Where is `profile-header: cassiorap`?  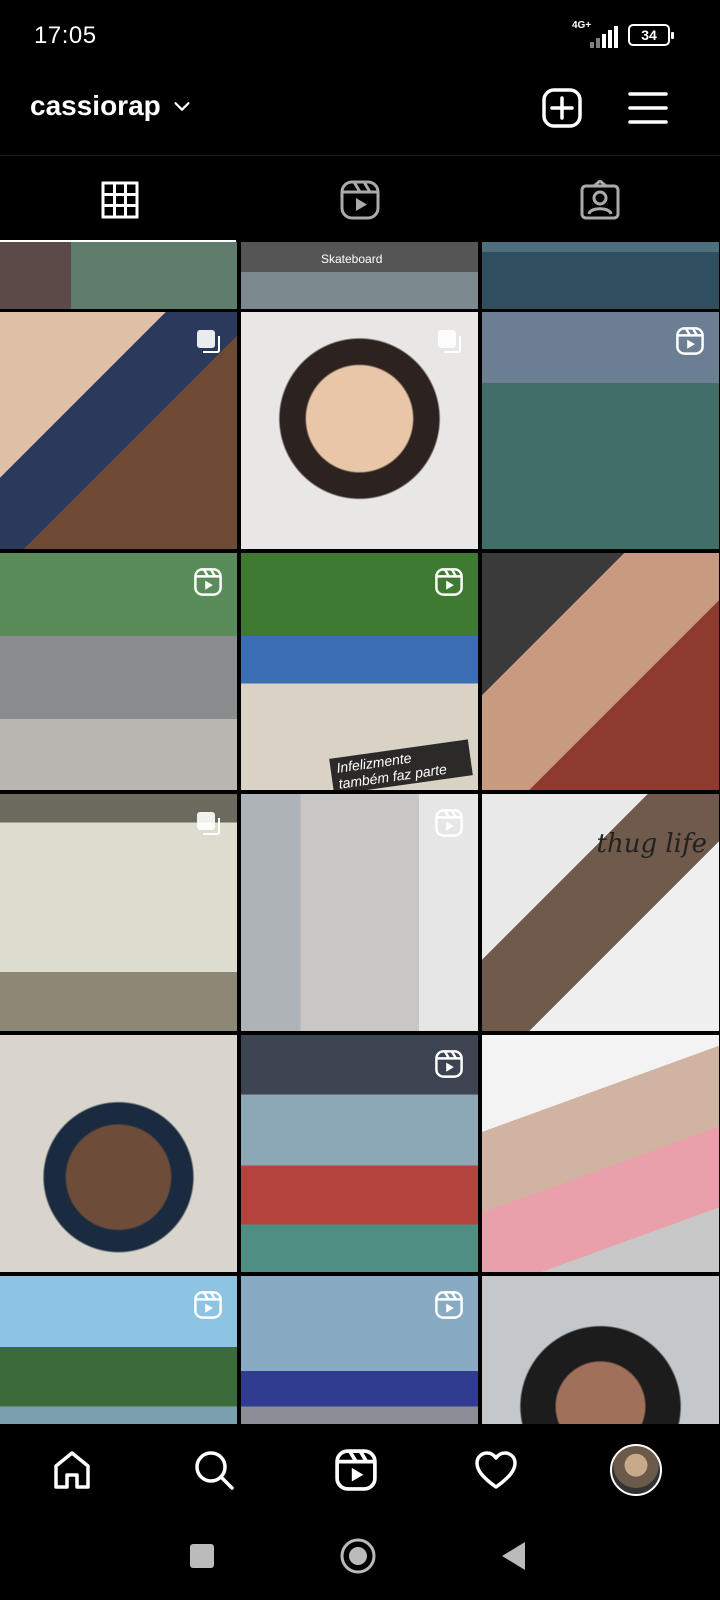 profile-header: cassiorap is located at coordinates (360, 114).